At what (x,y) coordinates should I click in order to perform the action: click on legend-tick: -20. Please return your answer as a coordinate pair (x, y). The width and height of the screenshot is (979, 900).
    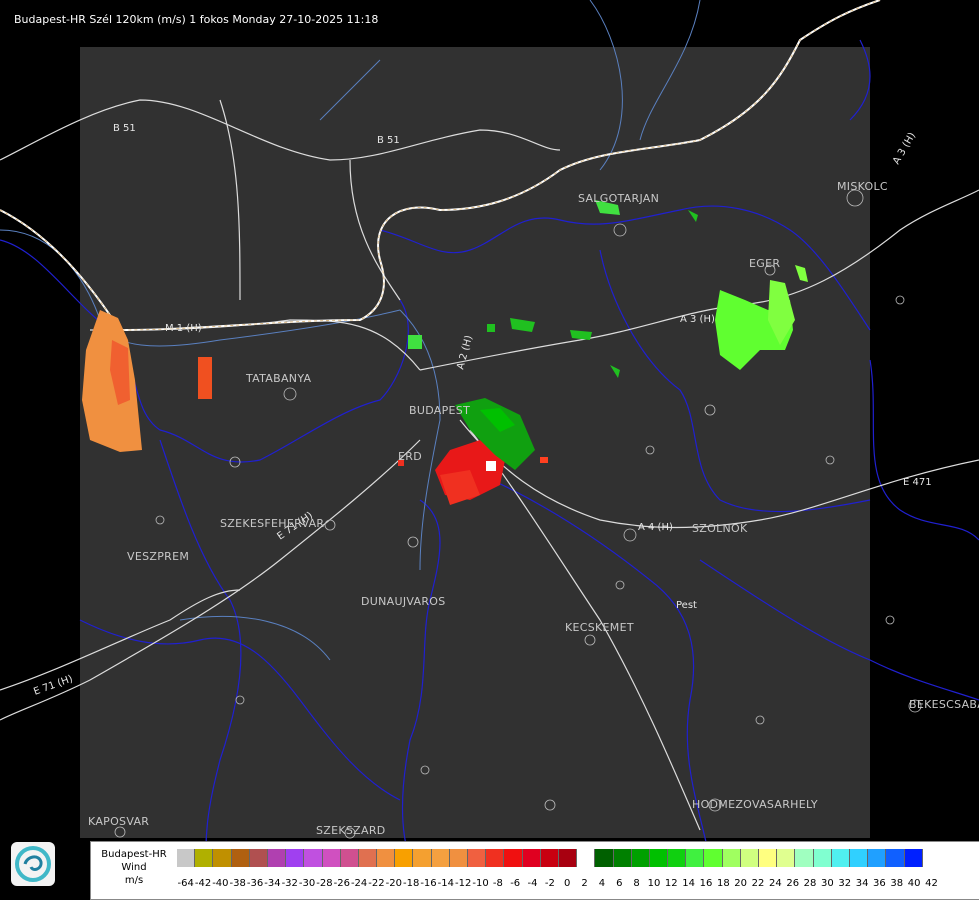
    Looking at the image, I should click on (393, 883).